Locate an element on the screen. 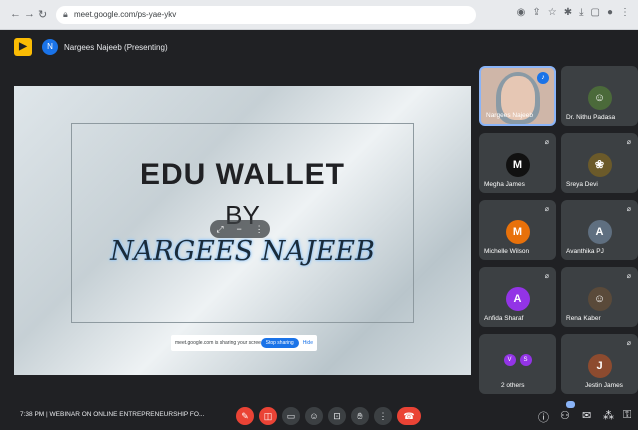  url-text: meet.google.com/ps-yae-ykv is located at coordinates (125, 14).